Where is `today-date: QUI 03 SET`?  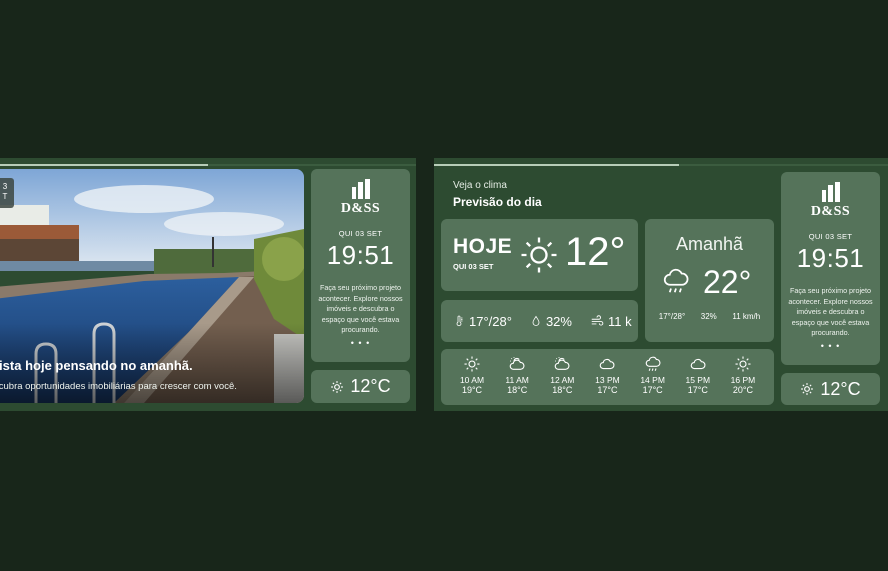 today-date: QUI 03 SET is located at coordinates (473, 266).